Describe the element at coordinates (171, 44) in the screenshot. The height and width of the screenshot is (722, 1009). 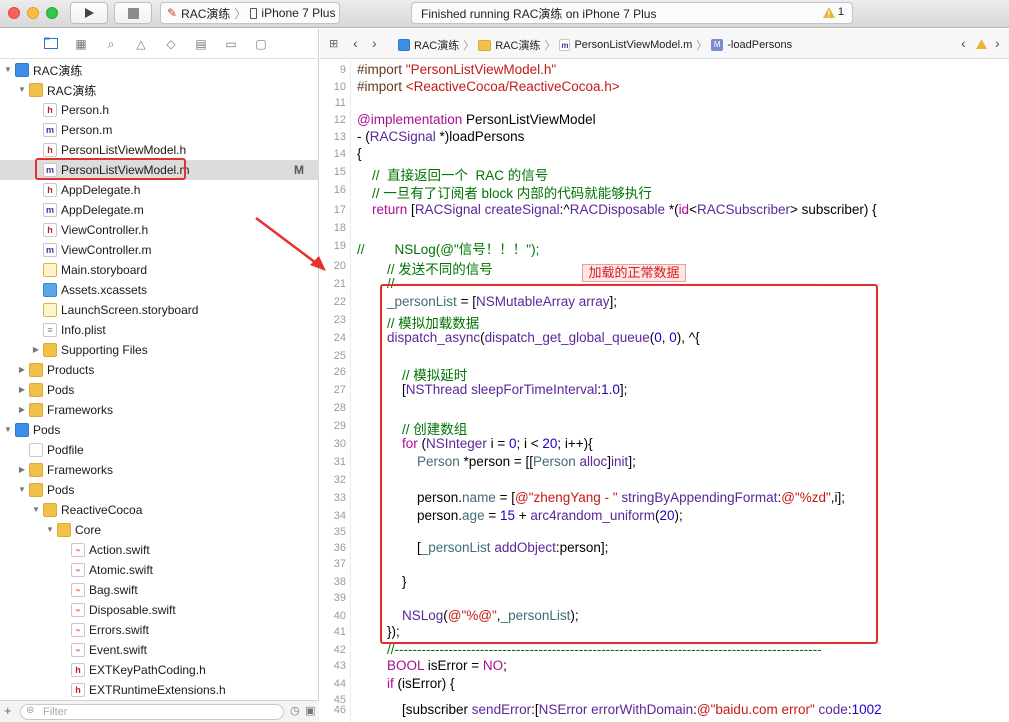
I see `test-navigator-icon: ◇` at that location.